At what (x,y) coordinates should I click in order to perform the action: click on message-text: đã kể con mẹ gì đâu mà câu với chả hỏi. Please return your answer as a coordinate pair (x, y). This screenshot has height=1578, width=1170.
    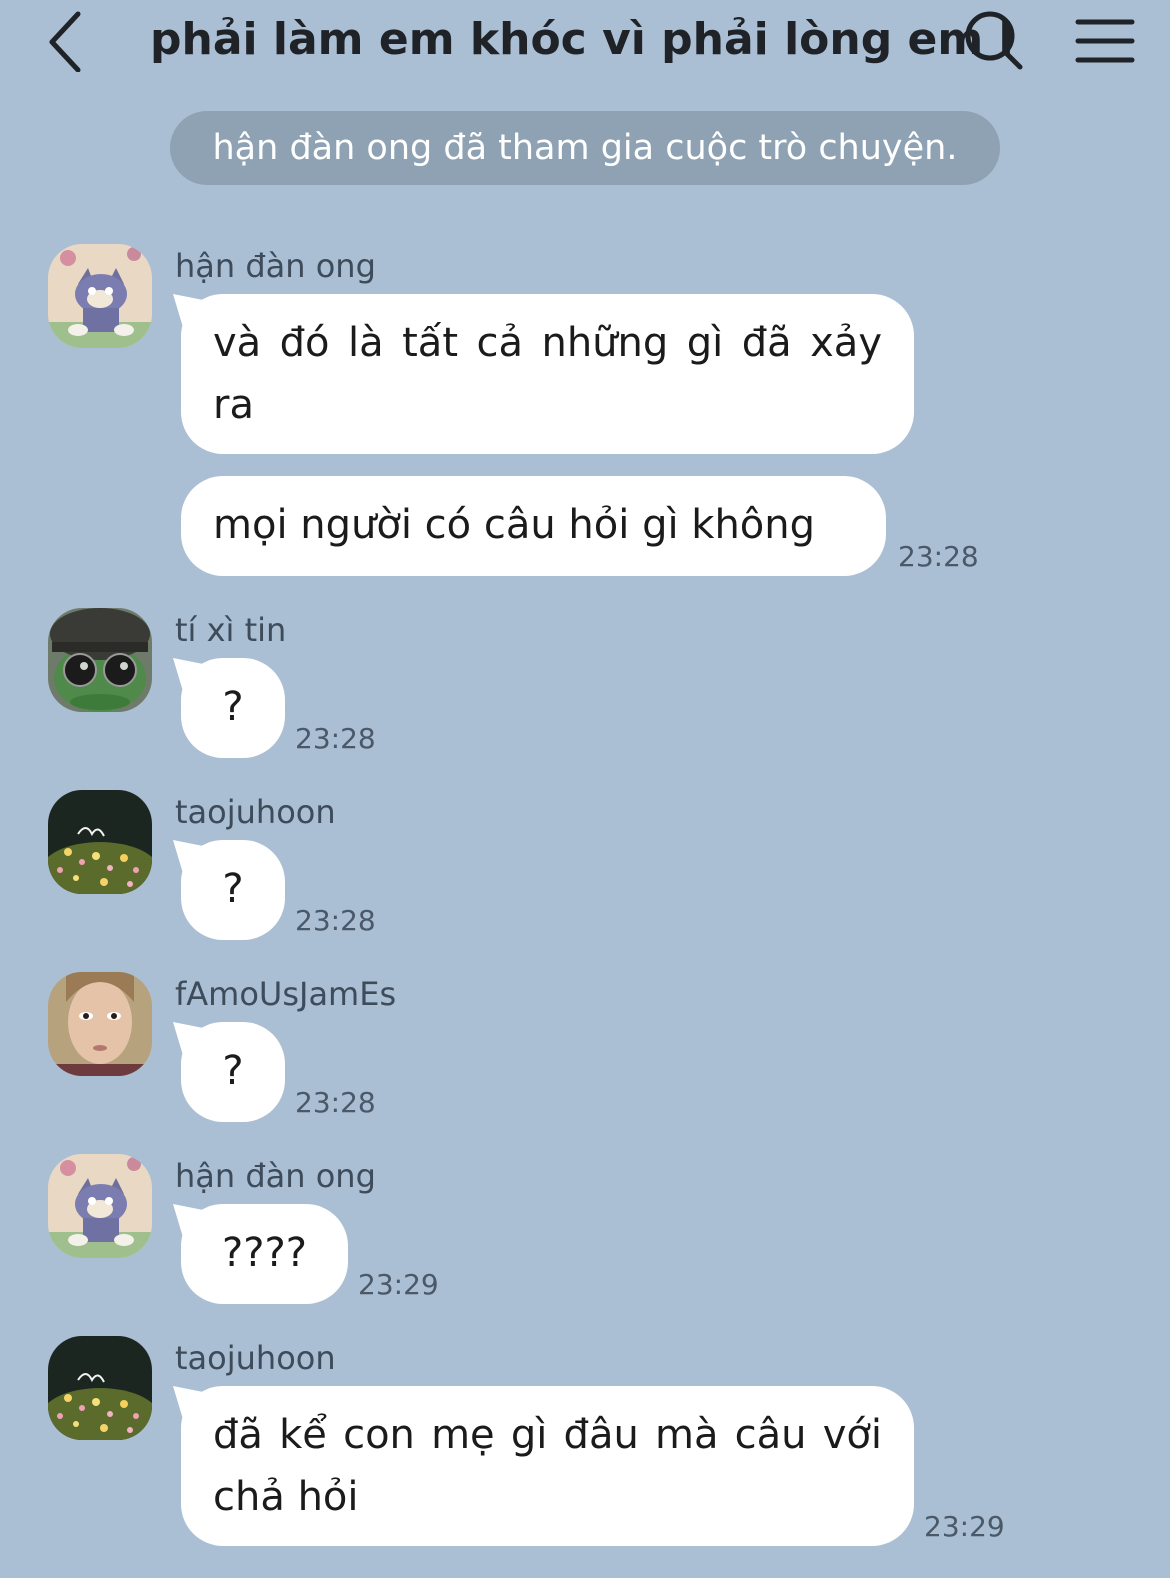
    Looking at the image, I should click on (547, 1466).